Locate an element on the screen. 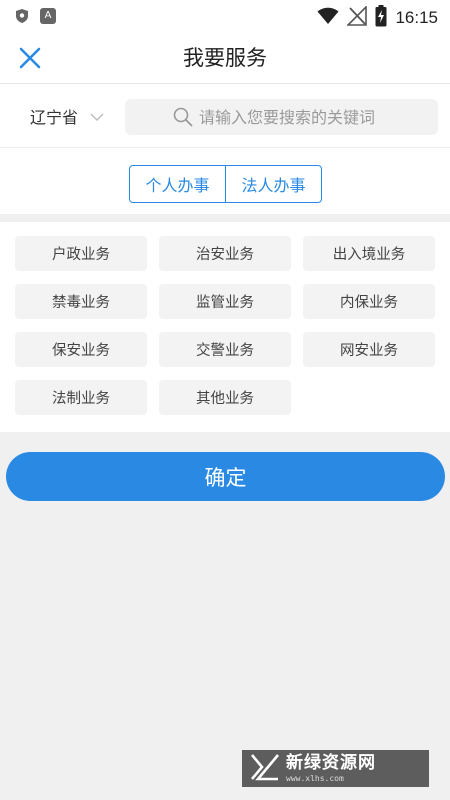 This screenshot has width=450, height=800. service-item-cyber-security: 网安业务 is located at coordinates (369, 349).